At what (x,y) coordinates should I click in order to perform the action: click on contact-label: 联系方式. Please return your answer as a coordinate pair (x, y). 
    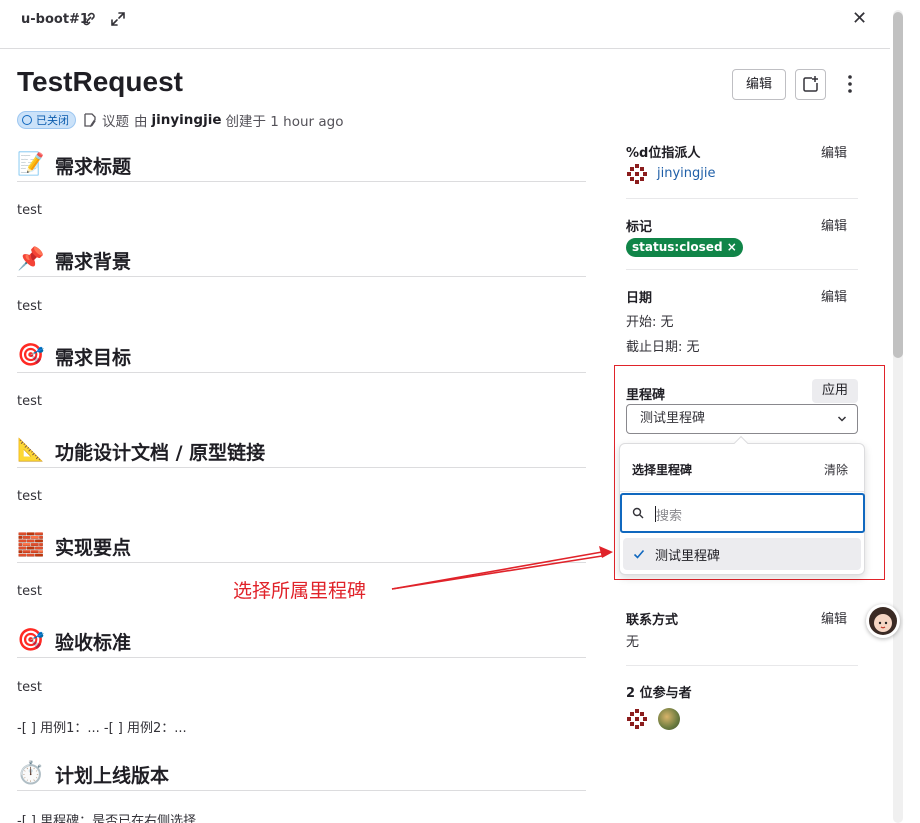
    Looking at the image, I should click on (652, 620).